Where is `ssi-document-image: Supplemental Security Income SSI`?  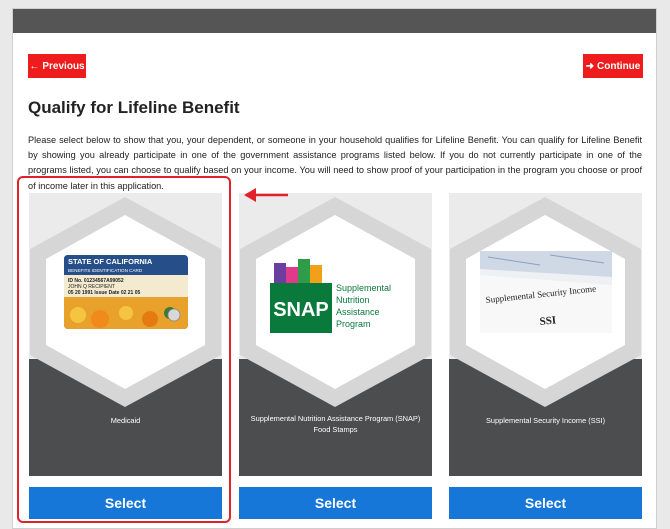
ssi-document-image: Supplemental Security Income SSI is located at coordinates (545, 292).